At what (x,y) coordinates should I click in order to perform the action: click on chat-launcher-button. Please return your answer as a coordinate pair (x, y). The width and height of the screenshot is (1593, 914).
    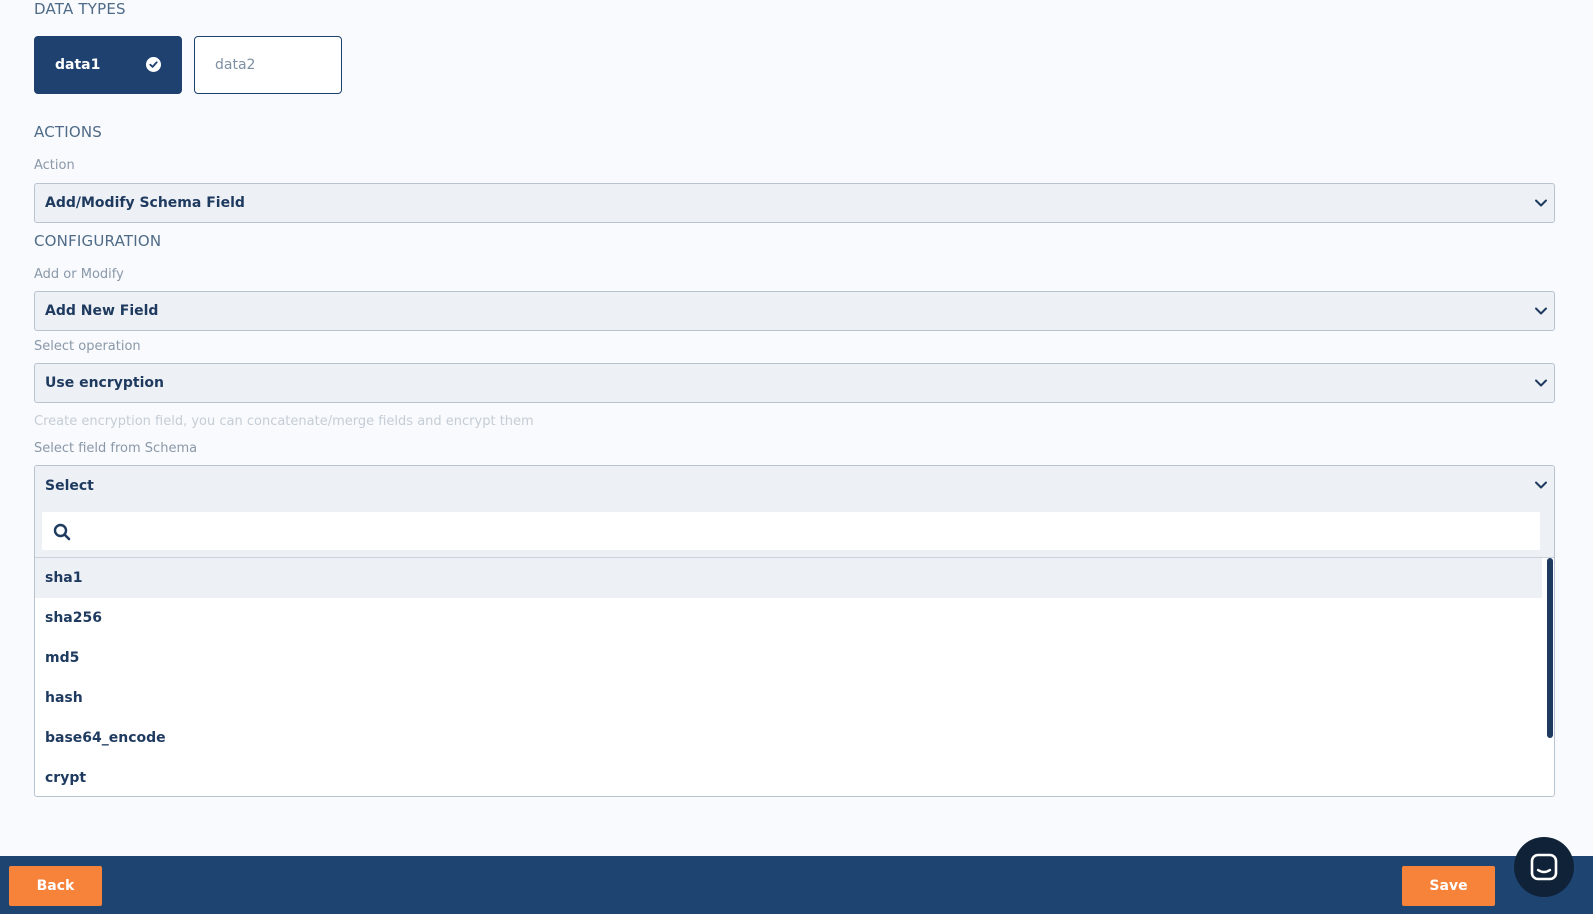
    Looking at the image, I should click on (1544, 867).